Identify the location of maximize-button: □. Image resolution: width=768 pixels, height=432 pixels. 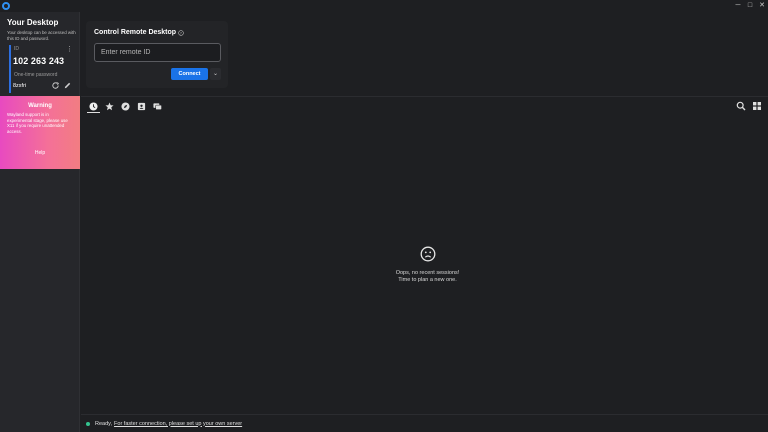
(750, 6).